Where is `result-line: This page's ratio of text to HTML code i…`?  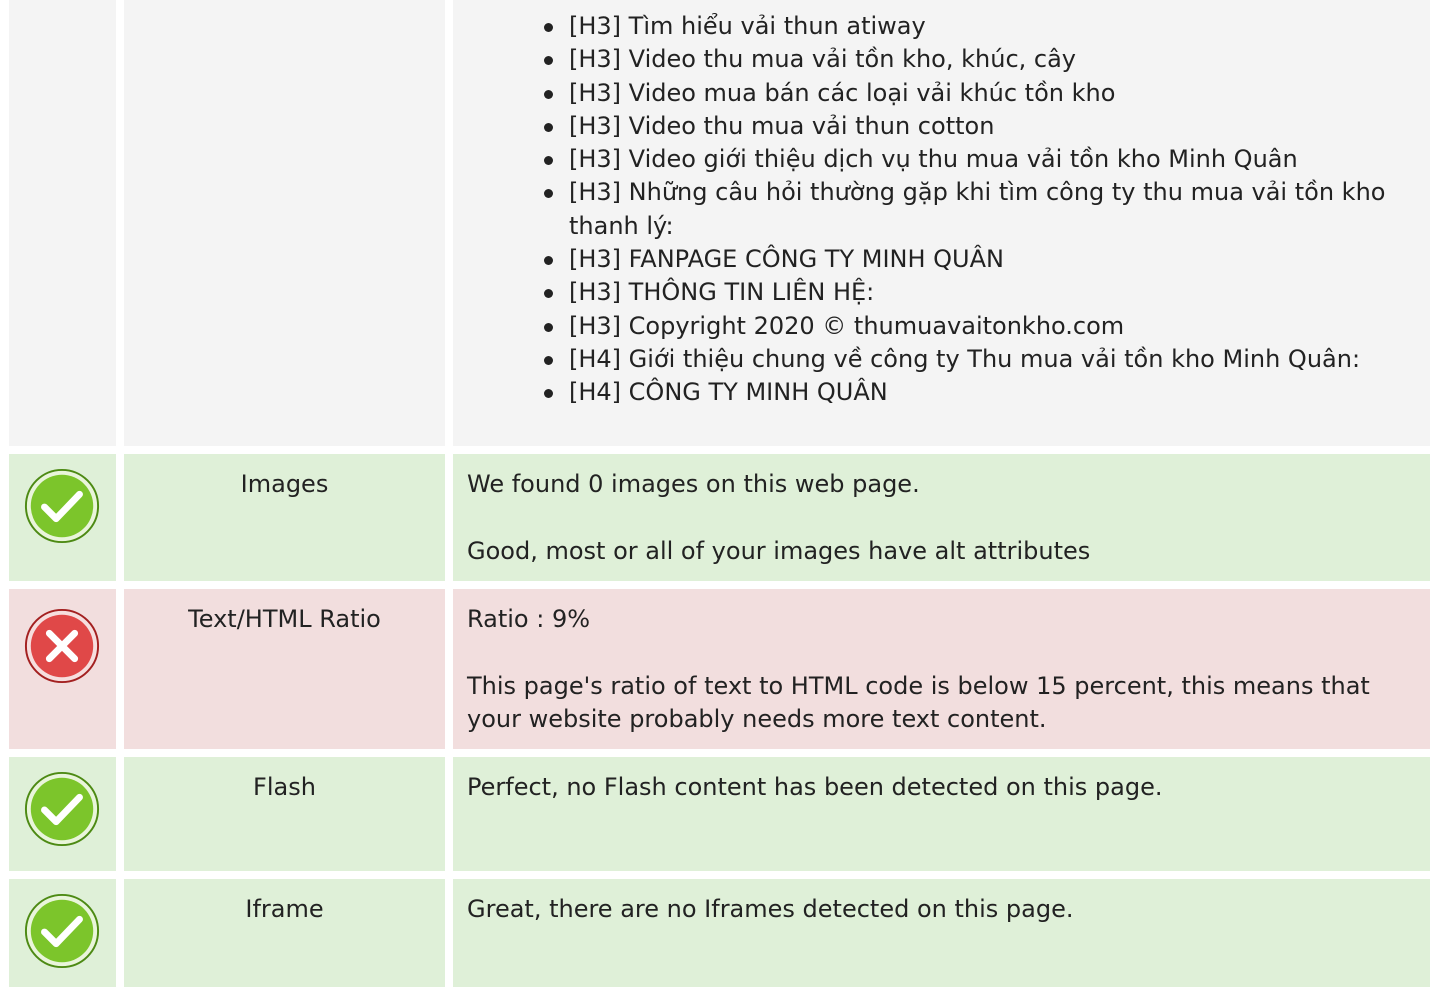
result-line: This page's ratio of text to HTML code i… is located at coordinates (918, 702).